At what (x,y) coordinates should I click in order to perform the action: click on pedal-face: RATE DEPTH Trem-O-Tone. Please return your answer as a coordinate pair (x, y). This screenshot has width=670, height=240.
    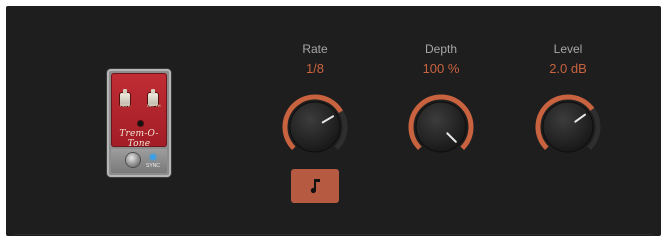
    Looking at the image, I should click on (139, 111).